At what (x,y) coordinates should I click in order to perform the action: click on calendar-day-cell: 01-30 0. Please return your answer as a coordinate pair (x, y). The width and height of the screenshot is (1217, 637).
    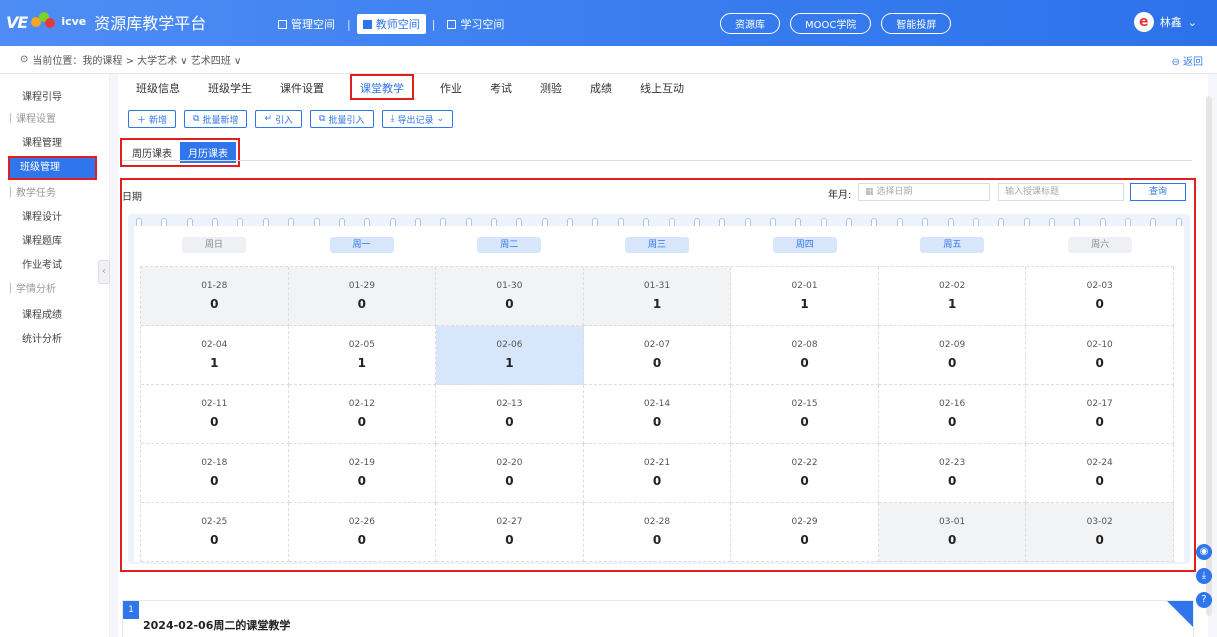
    Looking at the image, I should click on (510, 296).